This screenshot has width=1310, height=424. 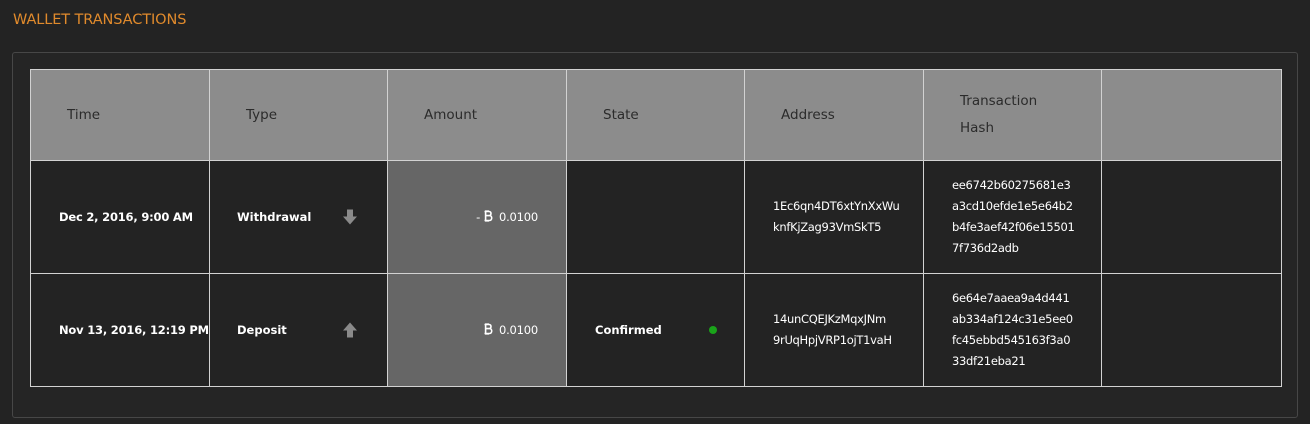 What do you see at coordinates (989, 361) in the screenshot?
I see `hash-line: 33df21eba21` at bounding box center [989, 361].